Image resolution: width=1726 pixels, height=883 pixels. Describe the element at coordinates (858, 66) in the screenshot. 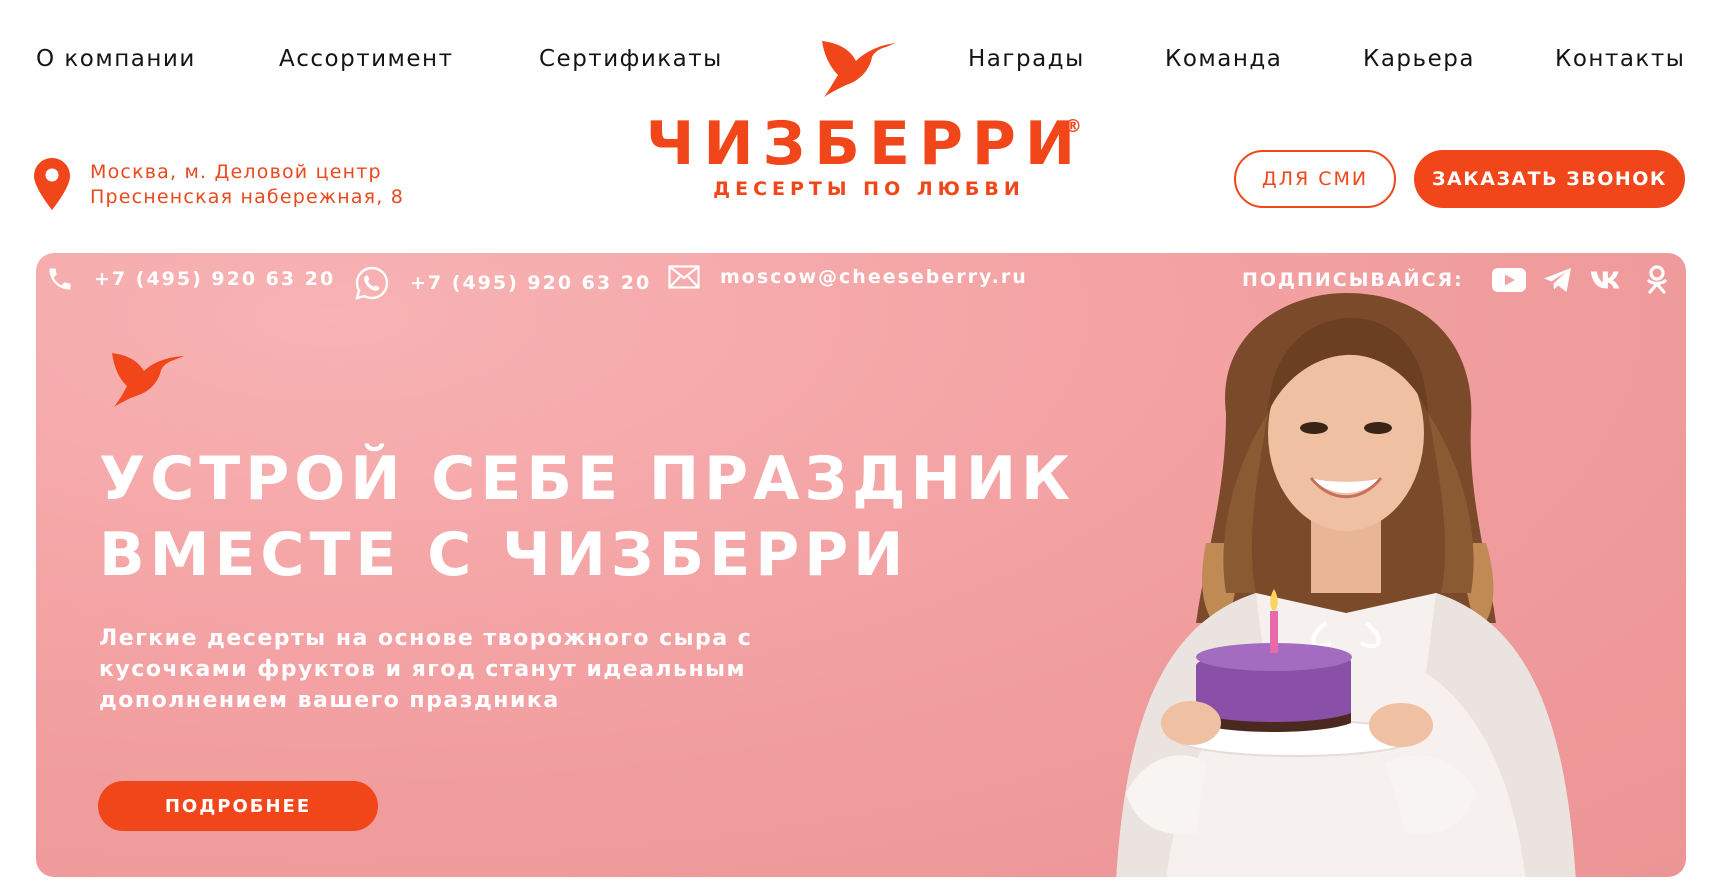

I see `hummingbird-logo-icon` at that location.